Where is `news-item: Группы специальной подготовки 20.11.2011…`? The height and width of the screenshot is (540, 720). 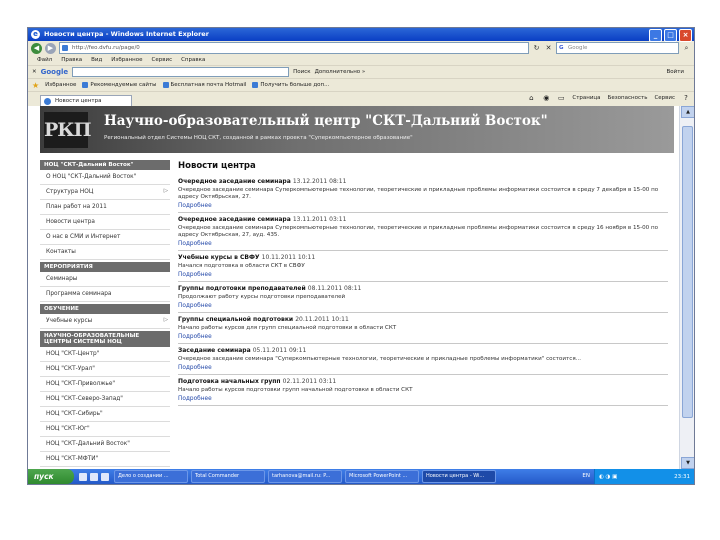
news-item: Группы специальной подготовки 20.11.2011… is located at coordinates (423, 328).